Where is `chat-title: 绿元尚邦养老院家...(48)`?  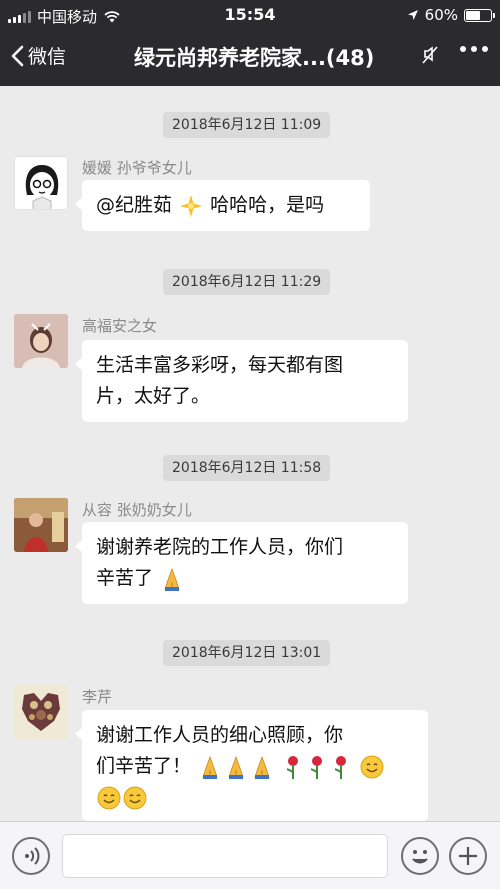
chat-title: 绿元尚邦养老院家...(48) is located at coordinates (254, 58).